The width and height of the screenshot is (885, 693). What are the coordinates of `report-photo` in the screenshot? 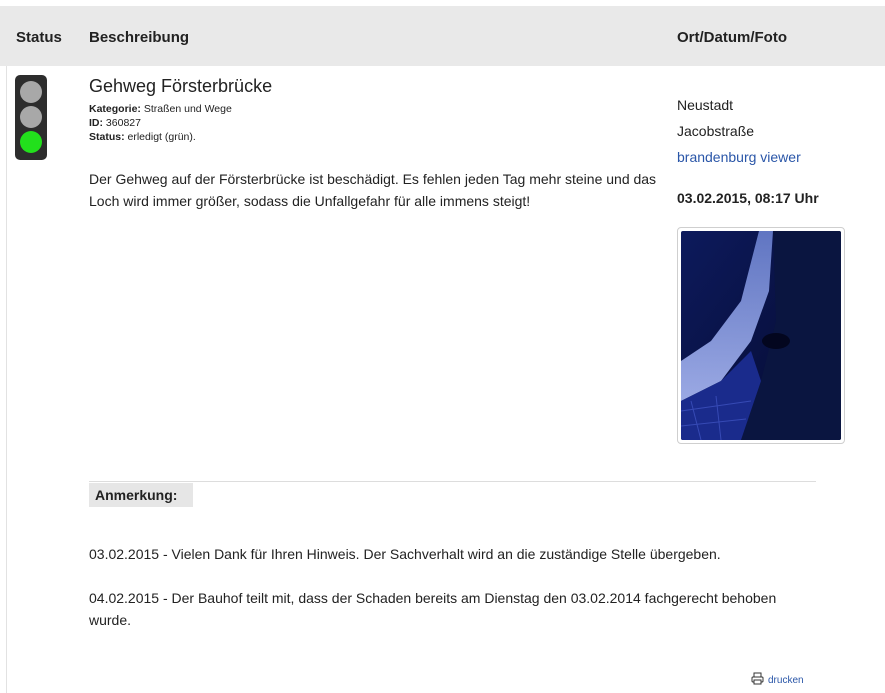 It's located at (761, 335).